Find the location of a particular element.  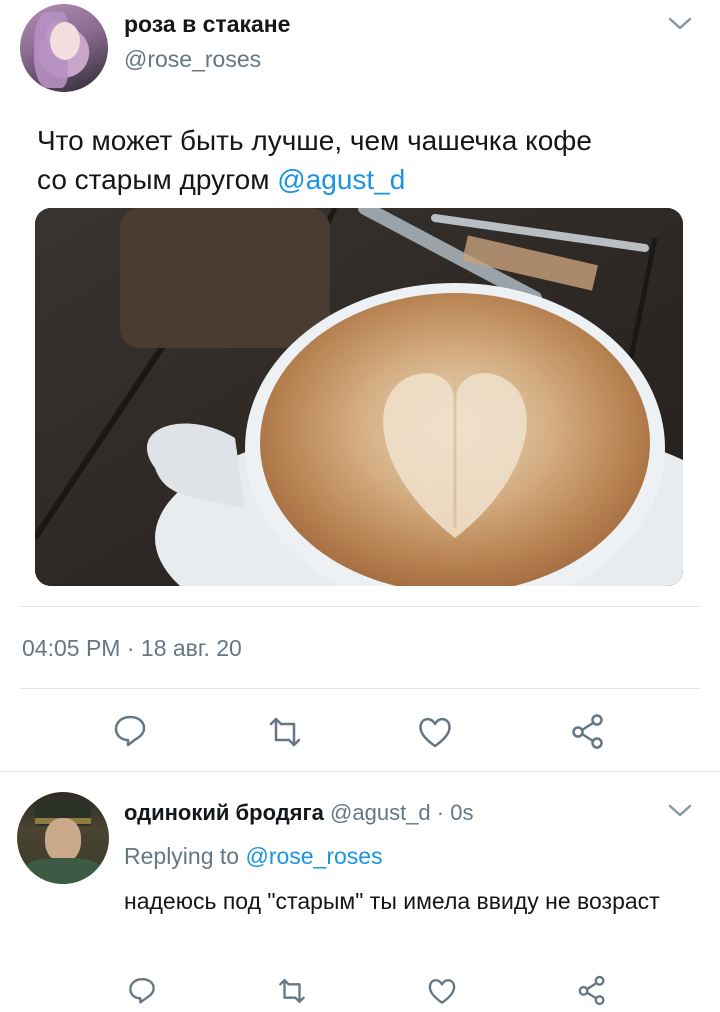

reply-handle: @agust_d is located at coordinates (380, 812).